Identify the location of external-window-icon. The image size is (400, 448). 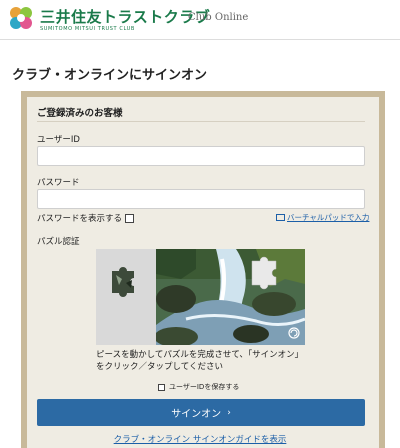
(280, 217).